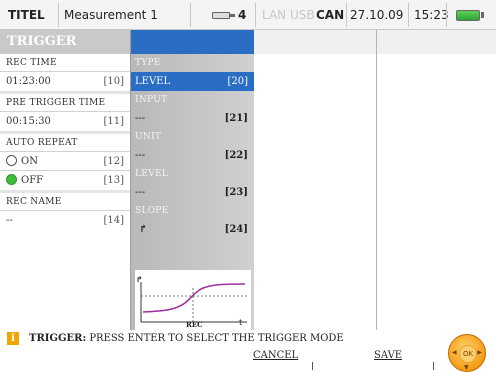  Describe the element at coordinates (26, 15) in the screenshot. I see `app-title: TITEL` at that location.